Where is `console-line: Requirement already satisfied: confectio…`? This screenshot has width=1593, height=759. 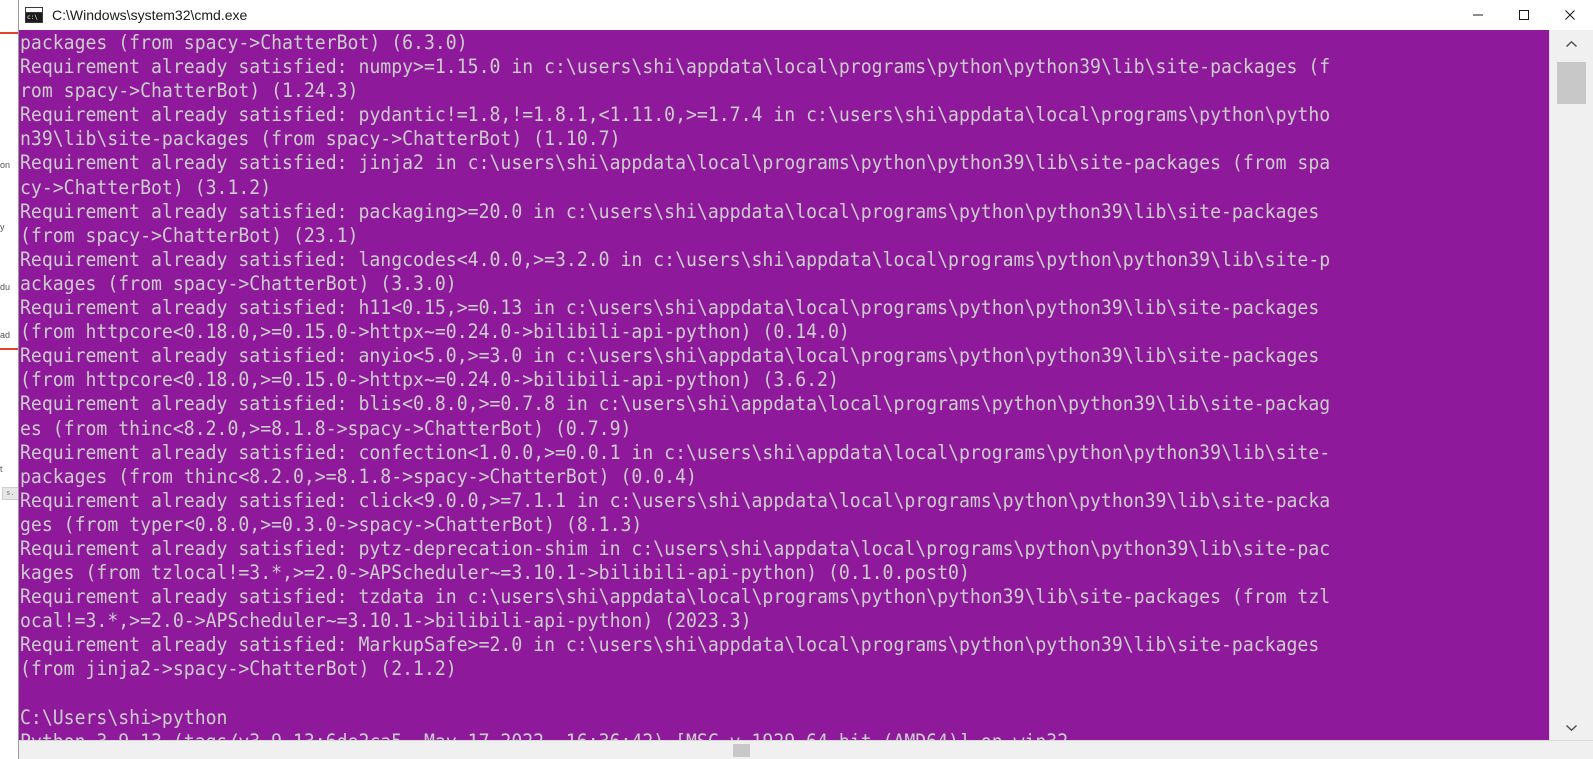 console-line: Requirement already satisfied: confectio… is located at coordinates (675, 452).